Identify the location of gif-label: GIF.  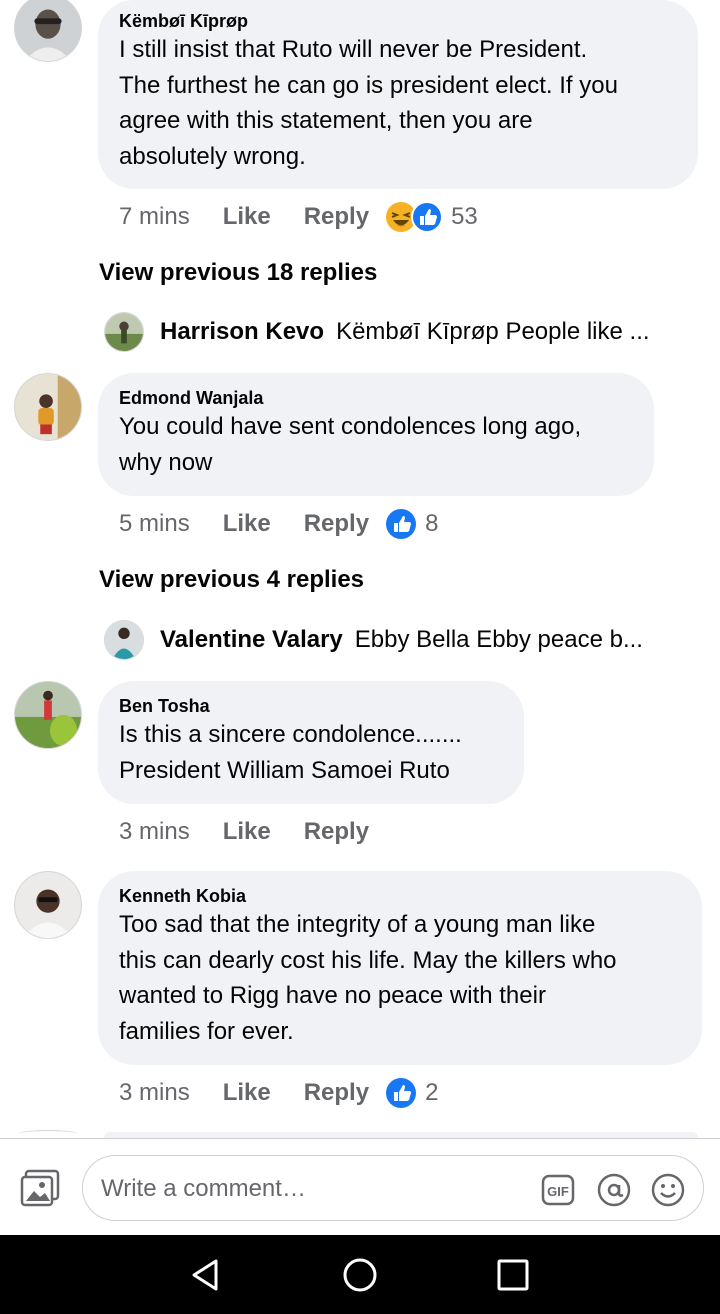
(558, 1191).